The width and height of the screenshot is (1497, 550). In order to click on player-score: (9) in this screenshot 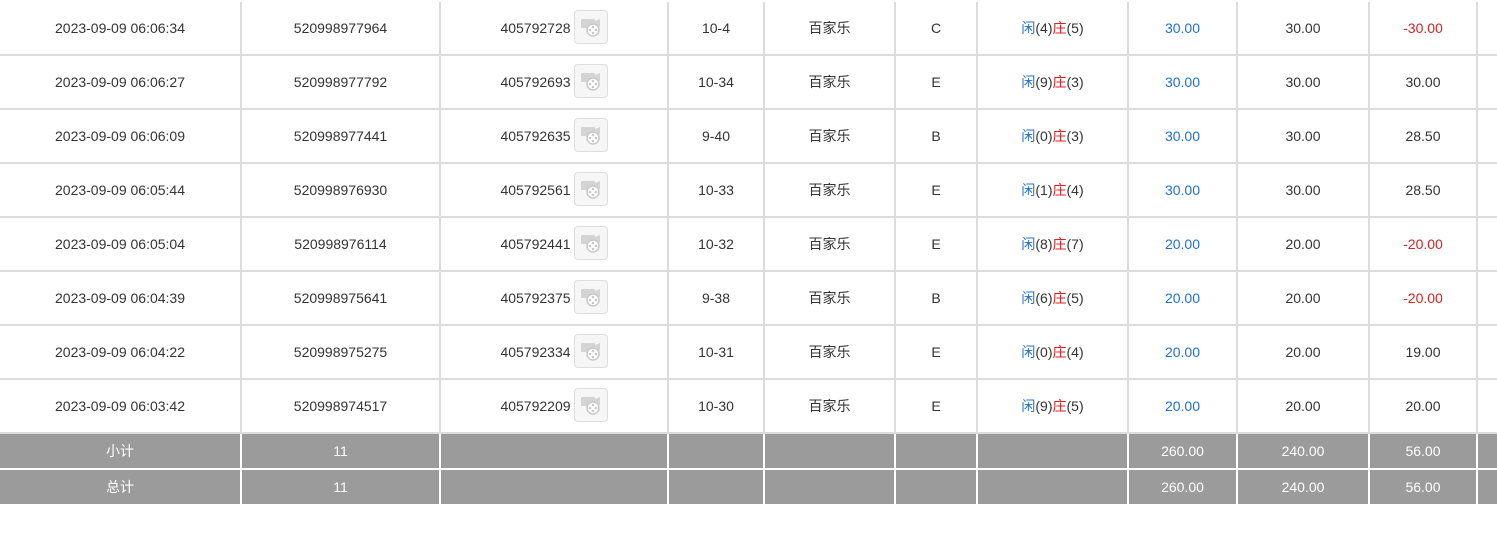, I will do `click(1044, 82)`.